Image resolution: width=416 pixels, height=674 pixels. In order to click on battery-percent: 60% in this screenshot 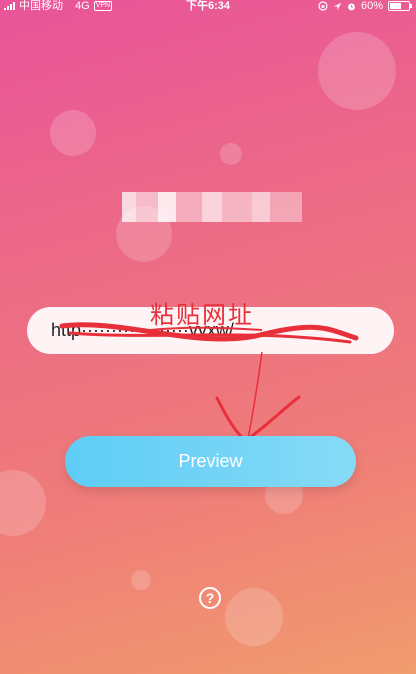, I will do `click(371, 6)`.